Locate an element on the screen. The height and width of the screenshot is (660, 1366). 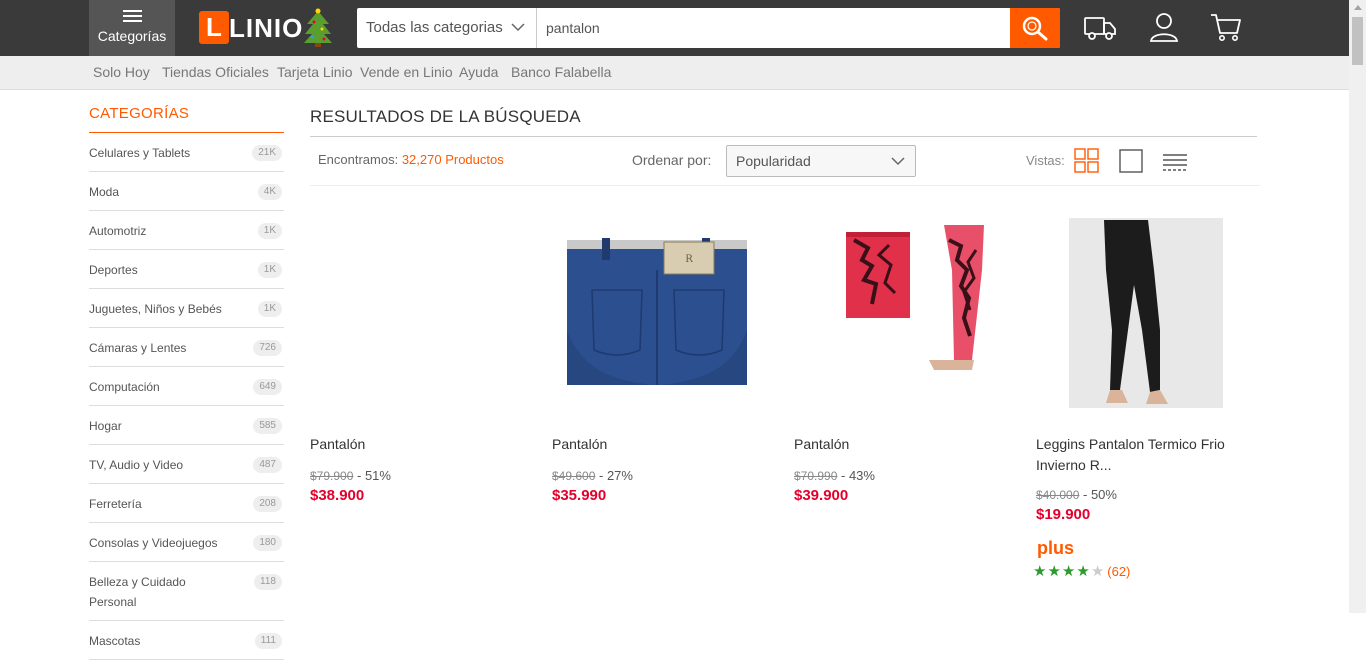
results-count-prefix: Encontramos: is located at coordinates (358, 159).